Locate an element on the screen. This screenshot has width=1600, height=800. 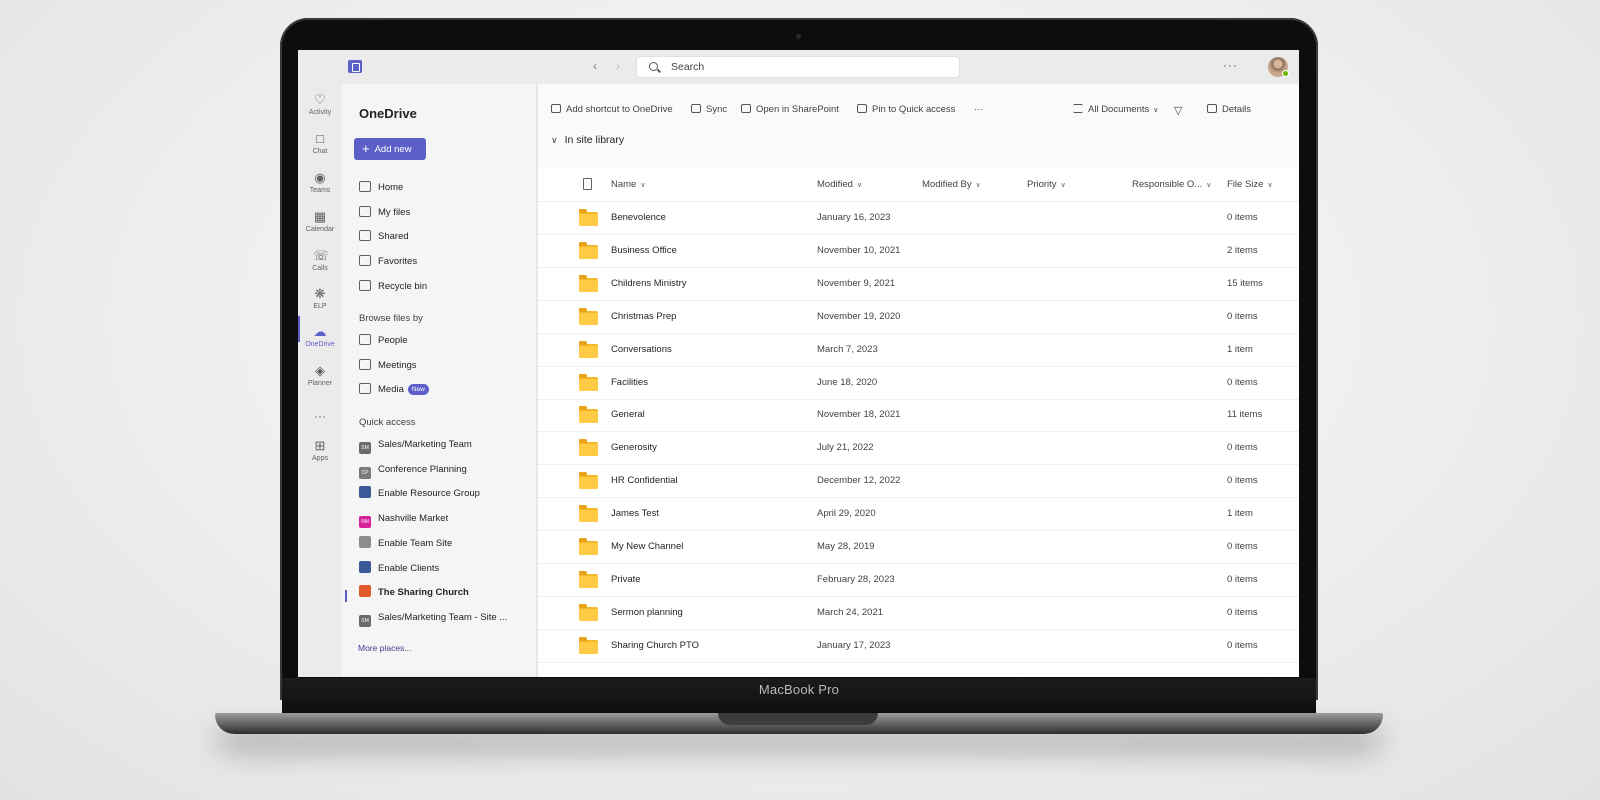
rail-item-calendar: ▦ Calendar is located at coordinates (320, 225).